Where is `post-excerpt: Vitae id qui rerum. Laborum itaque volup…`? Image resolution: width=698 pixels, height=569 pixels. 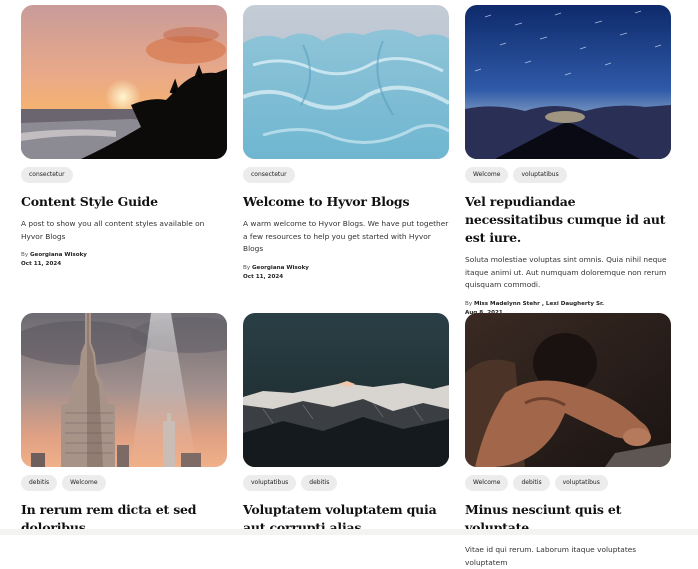
post-excerpt: Vitae id qui rerum. Laborum itaque volup… is located at coordinates (551, 556).